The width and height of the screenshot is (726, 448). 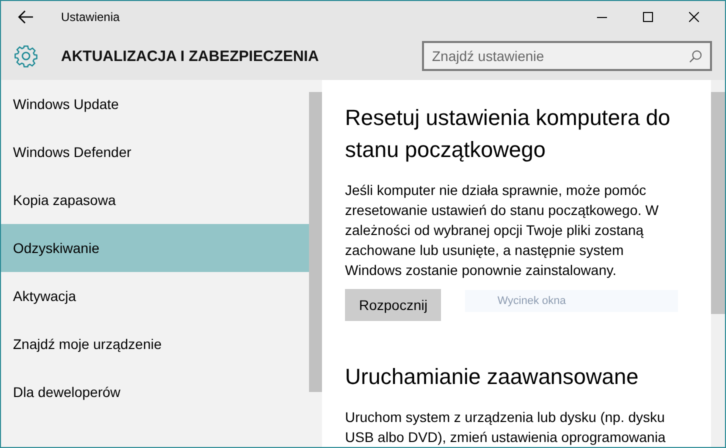 I want to click on section-heading: Uruchamianie zaawansowane, so click(x=492, y=377).